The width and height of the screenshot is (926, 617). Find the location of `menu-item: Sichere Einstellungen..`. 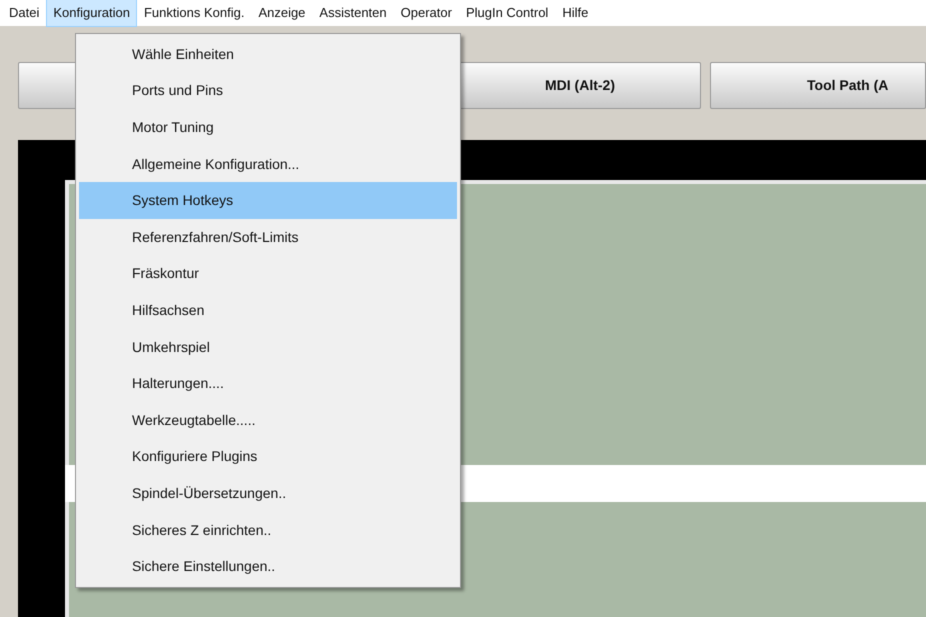

menu-item: Sichere Einstellungen.. is located at coordinates (268, 566).